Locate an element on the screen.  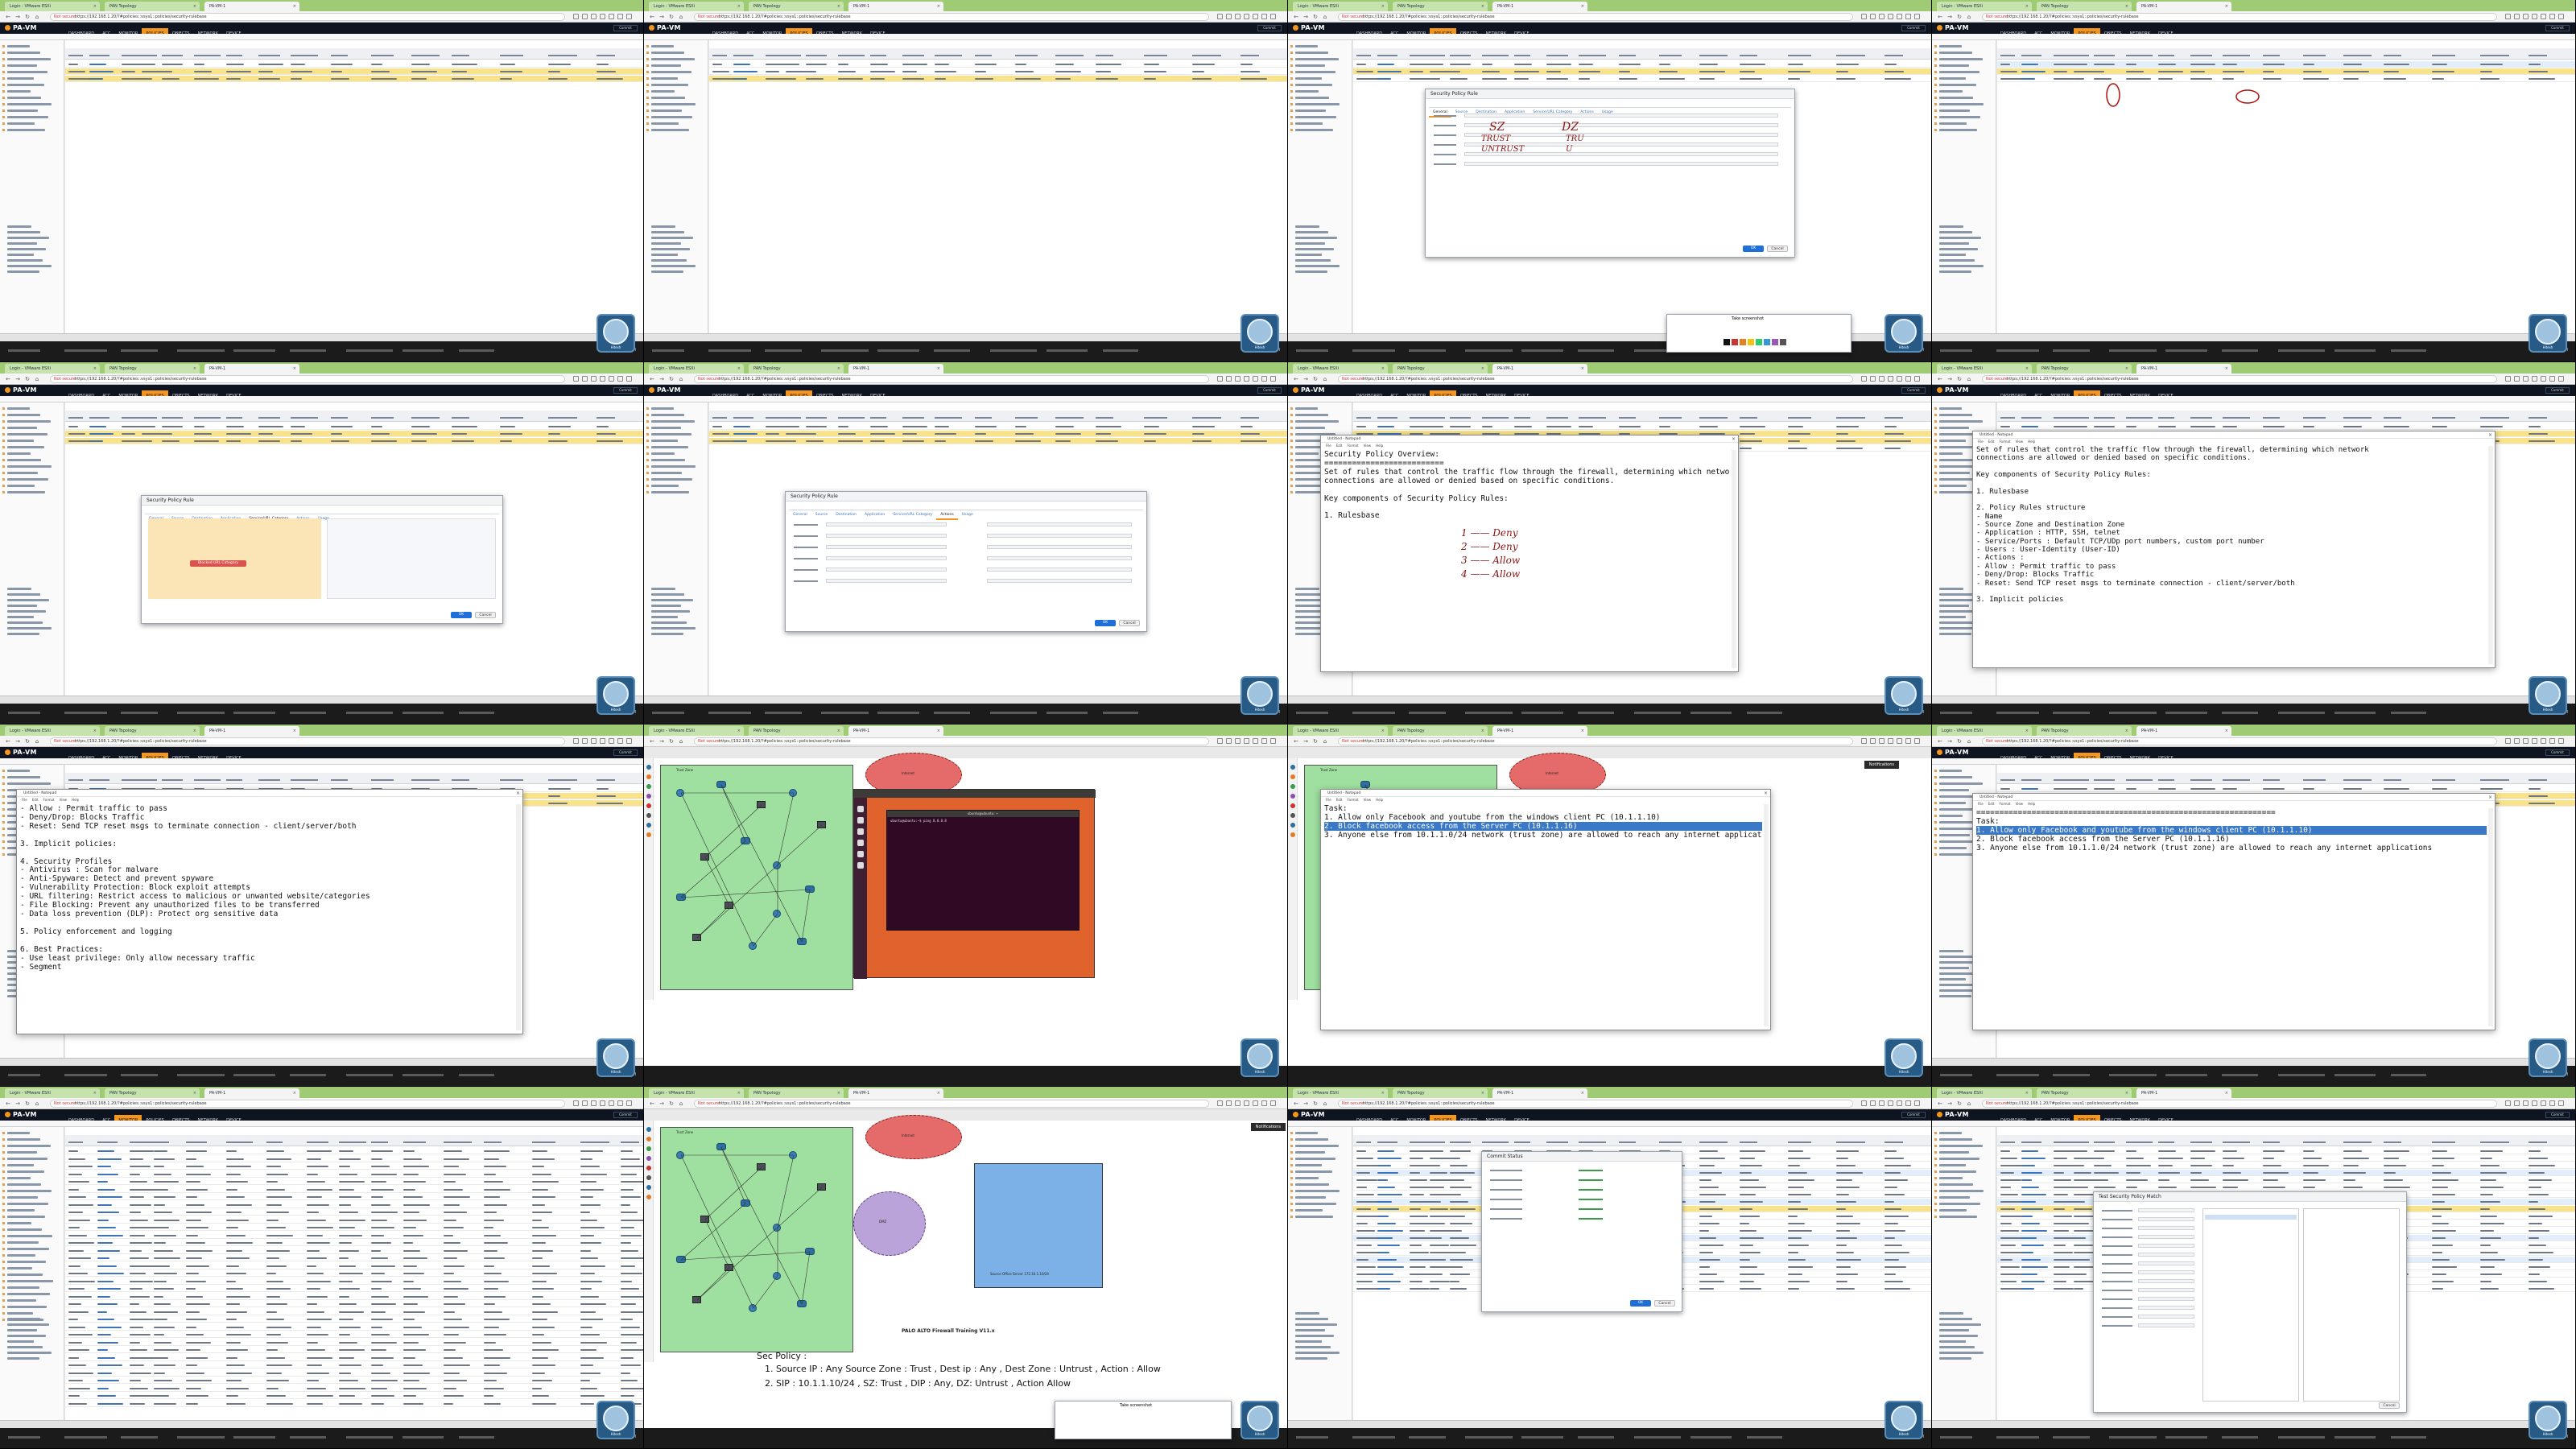
ok-button: OK is located at coordinates (1753, 249).